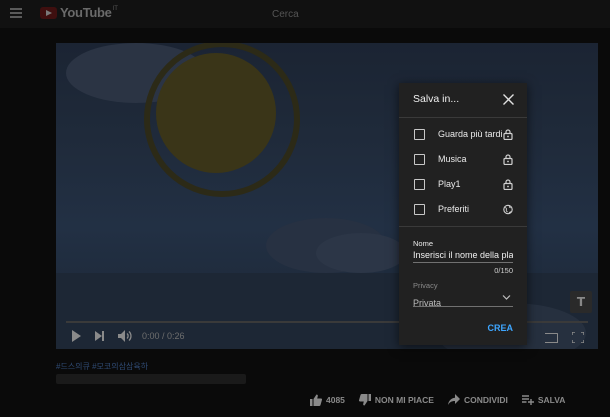 The image size is (610, 417). I want to click on top-bar: YouTube IT, so click(305, 14).